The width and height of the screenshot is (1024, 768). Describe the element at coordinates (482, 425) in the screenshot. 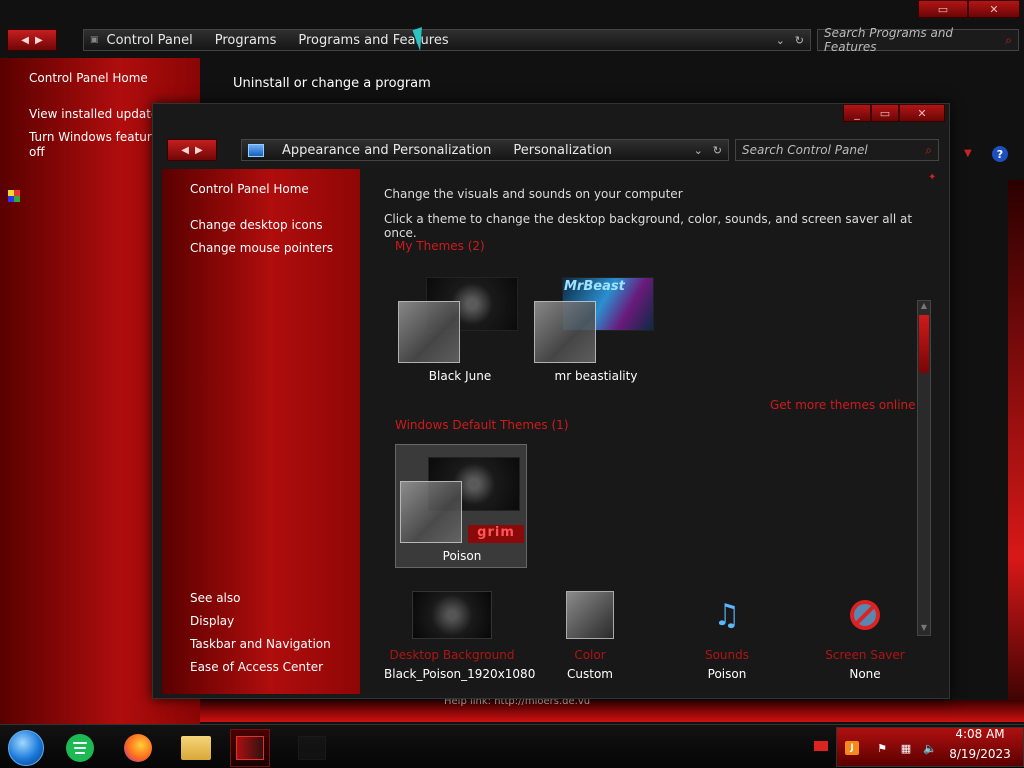

I see `default-themes-title: Windows Default Themes (1)` at that location.